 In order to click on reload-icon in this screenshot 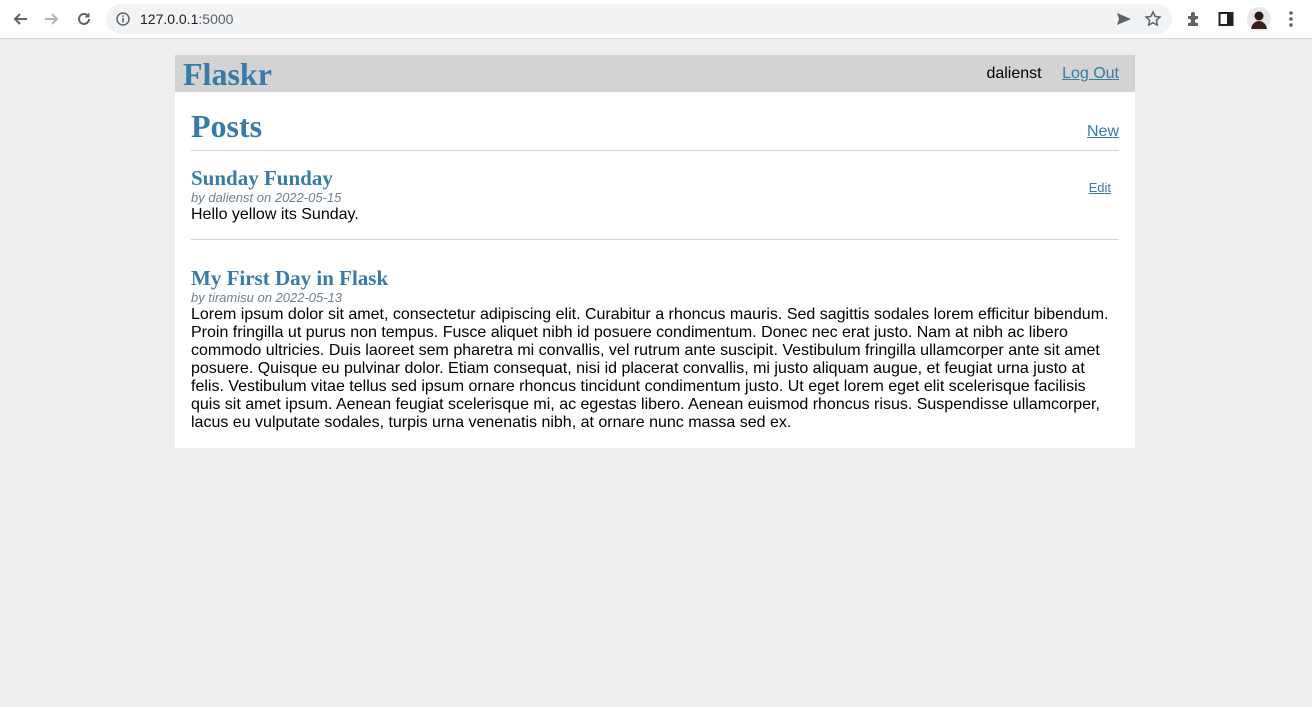, I will do `click(84, 19)`.